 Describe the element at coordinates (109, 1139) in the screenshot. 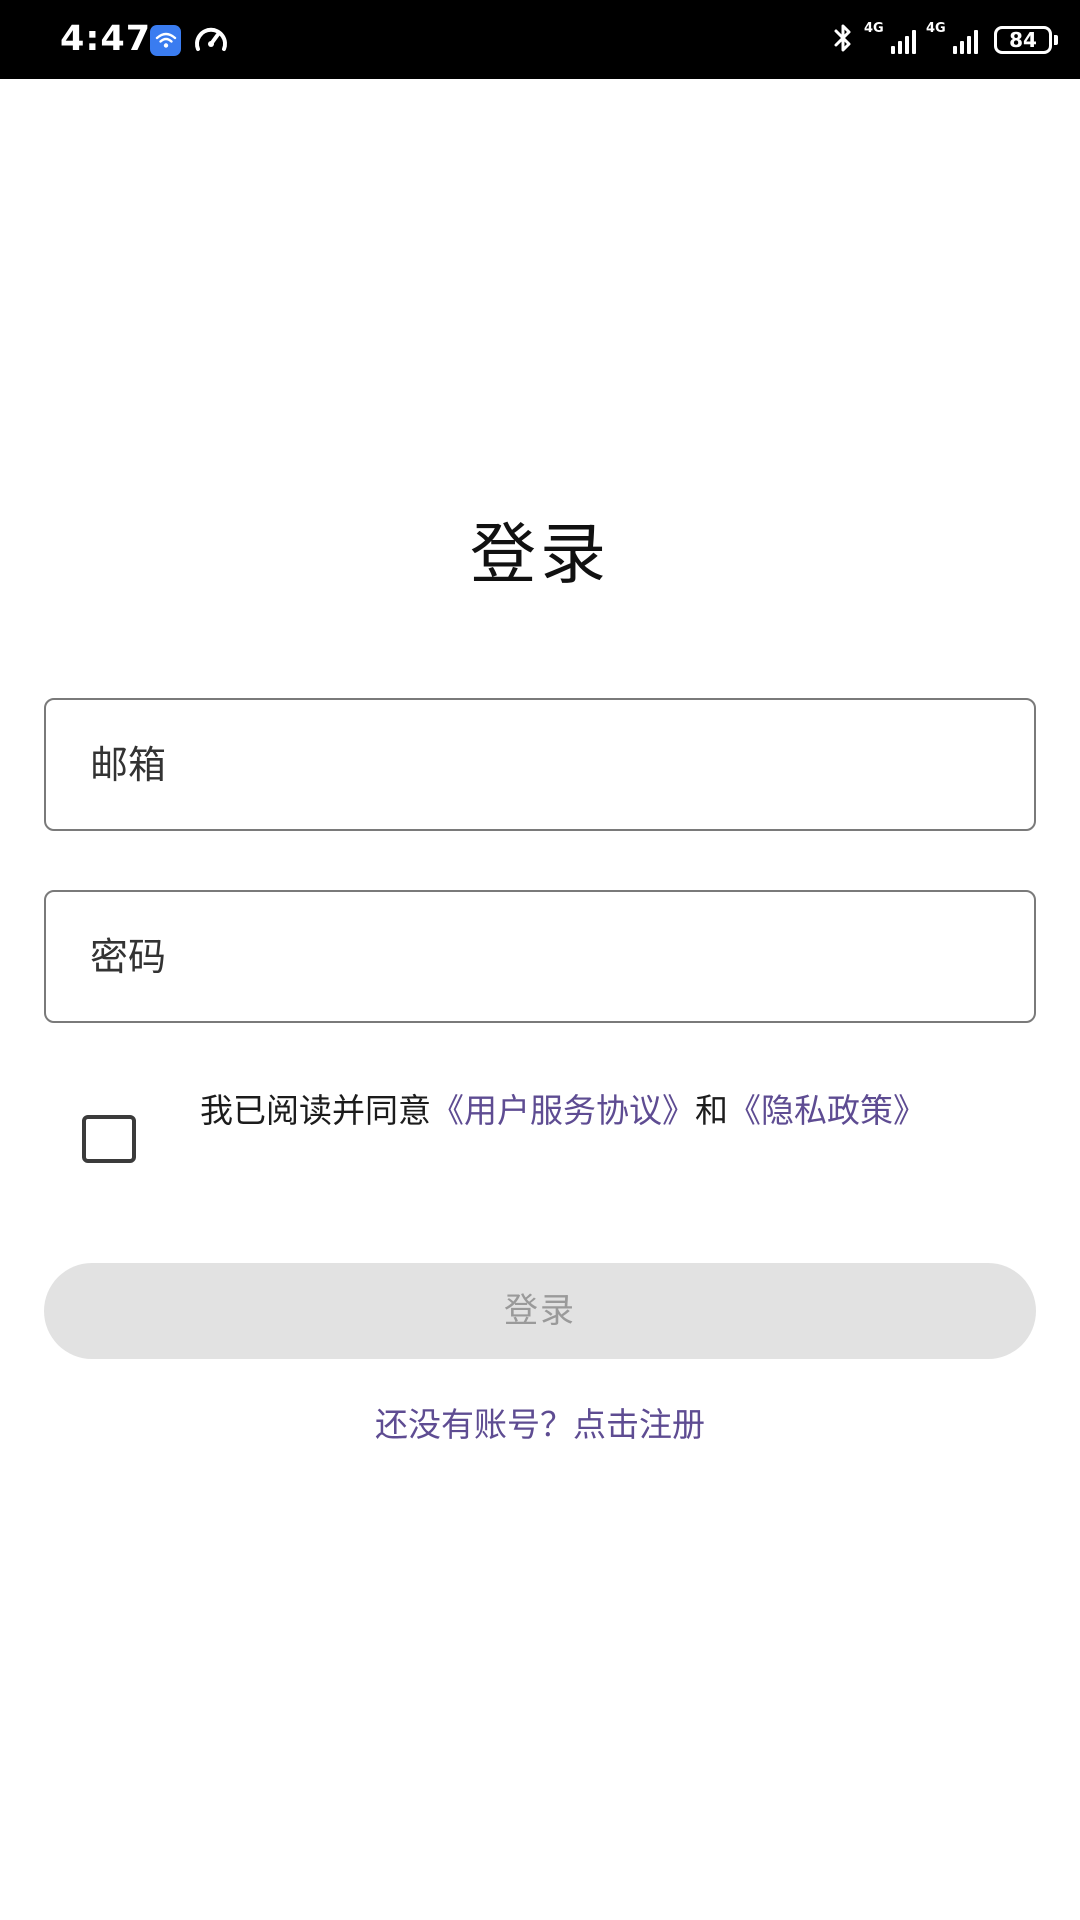

I see `agreement-checkbox` at that location.